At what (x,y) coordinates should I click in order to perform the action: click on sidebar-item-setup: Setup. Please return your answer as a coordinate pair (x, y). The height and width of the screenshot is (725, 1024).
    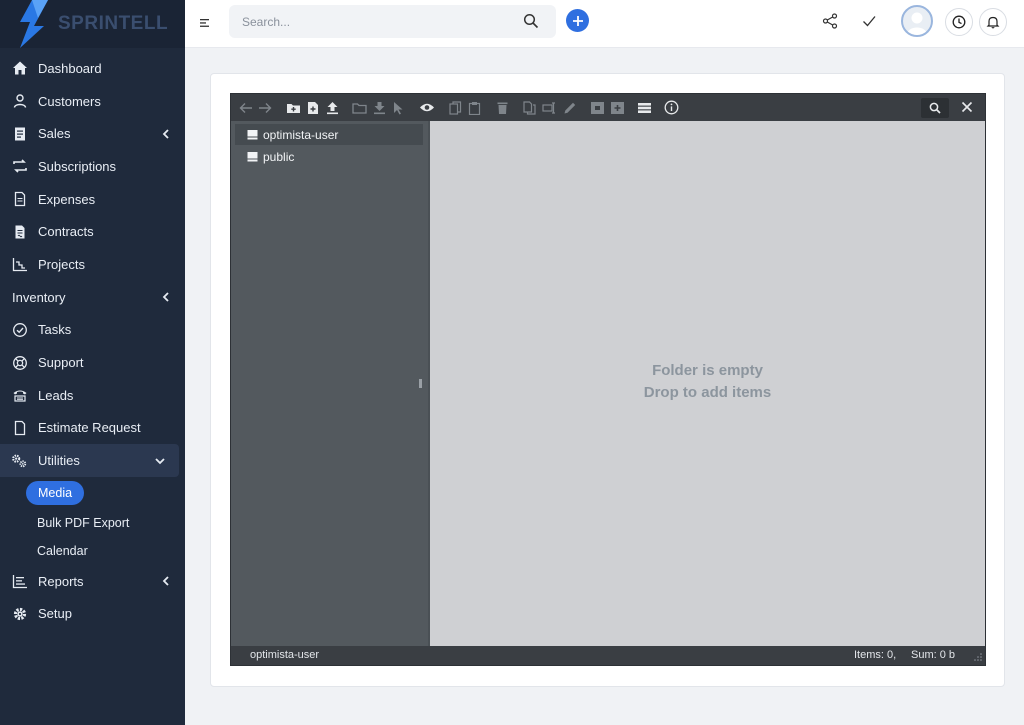
    Looking at the image, I should click on (92, 614).